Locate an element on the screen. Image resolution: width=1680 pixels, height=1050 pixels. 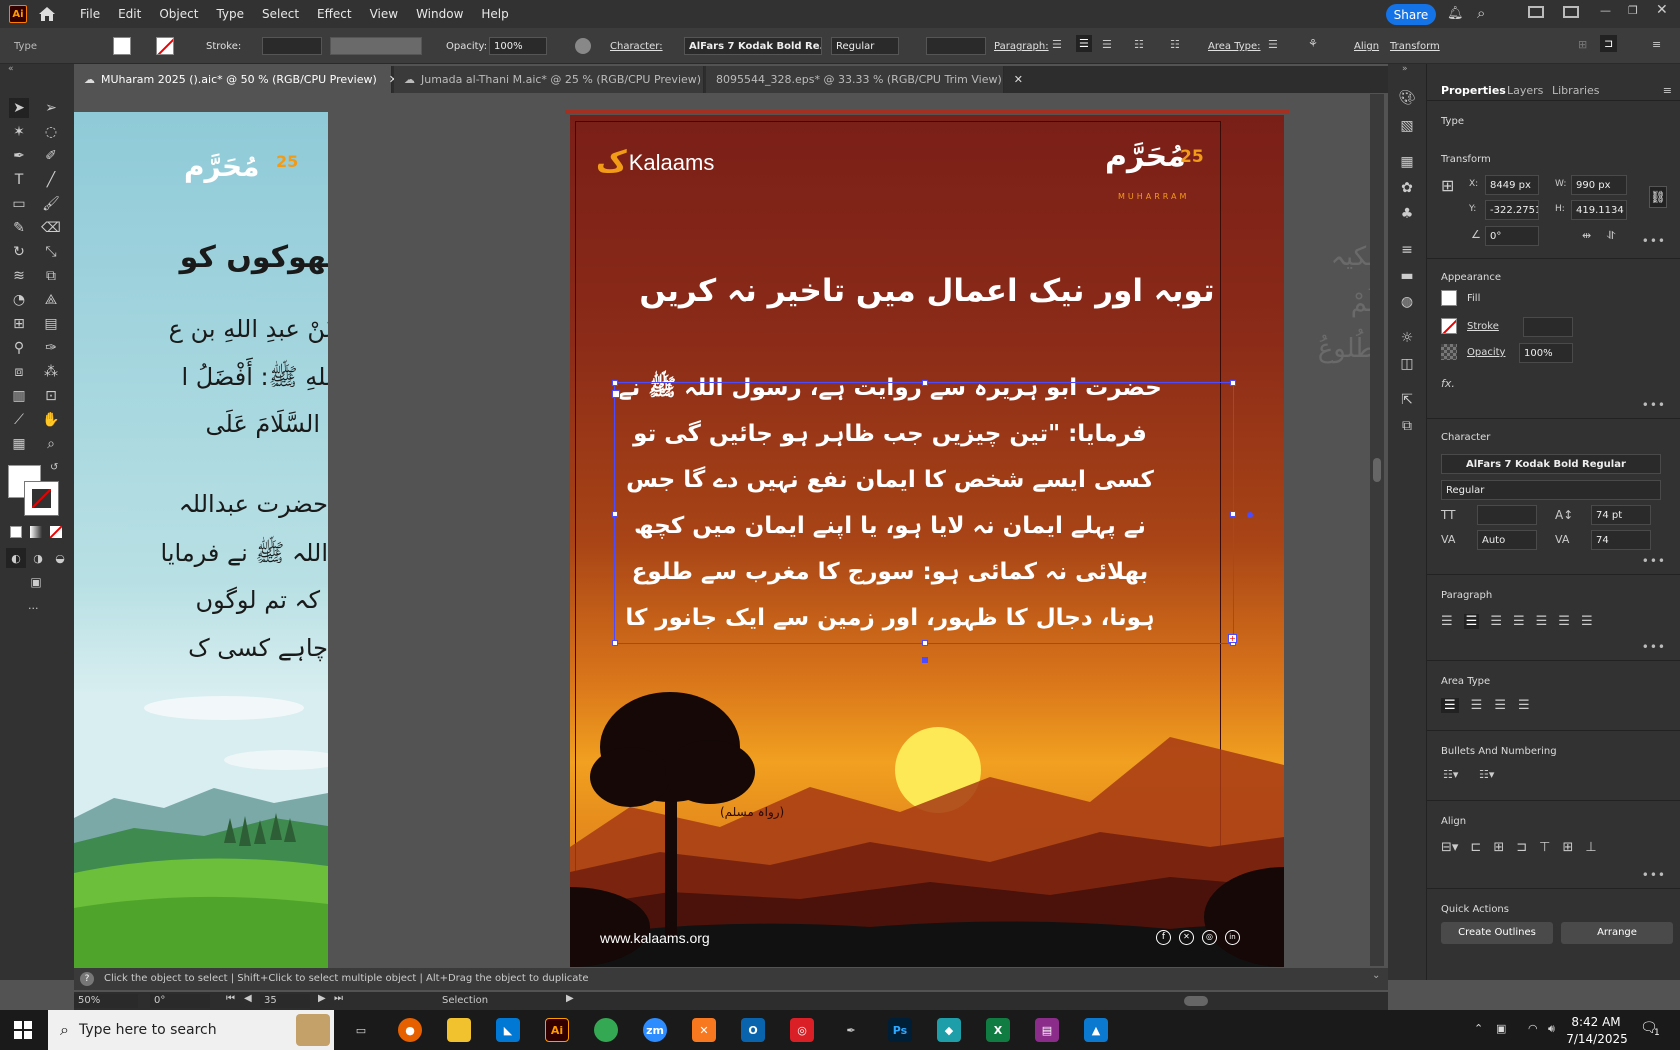
selection-bounding-box: + is located at coordinates (932, 521).